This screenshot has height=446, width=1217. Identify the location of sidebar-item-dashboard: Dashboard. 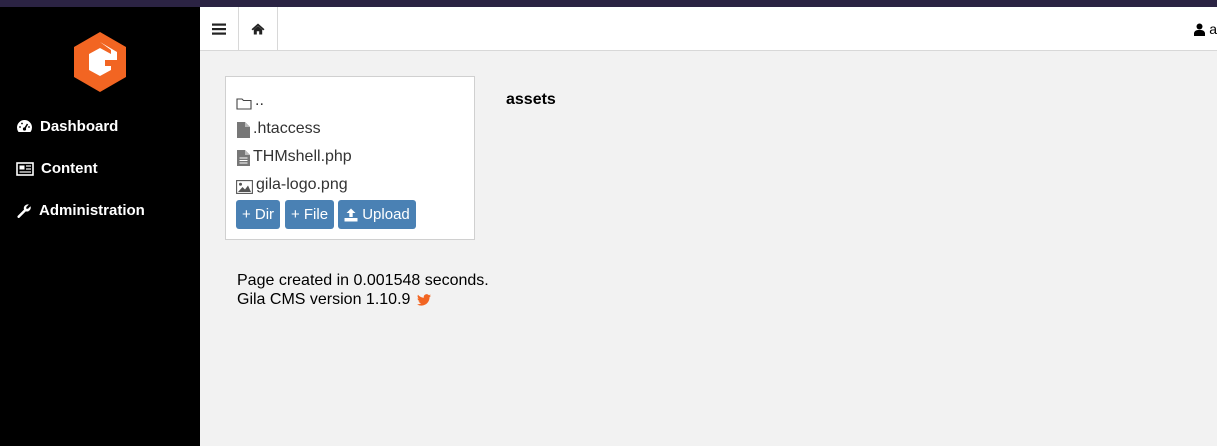
(67, 126).